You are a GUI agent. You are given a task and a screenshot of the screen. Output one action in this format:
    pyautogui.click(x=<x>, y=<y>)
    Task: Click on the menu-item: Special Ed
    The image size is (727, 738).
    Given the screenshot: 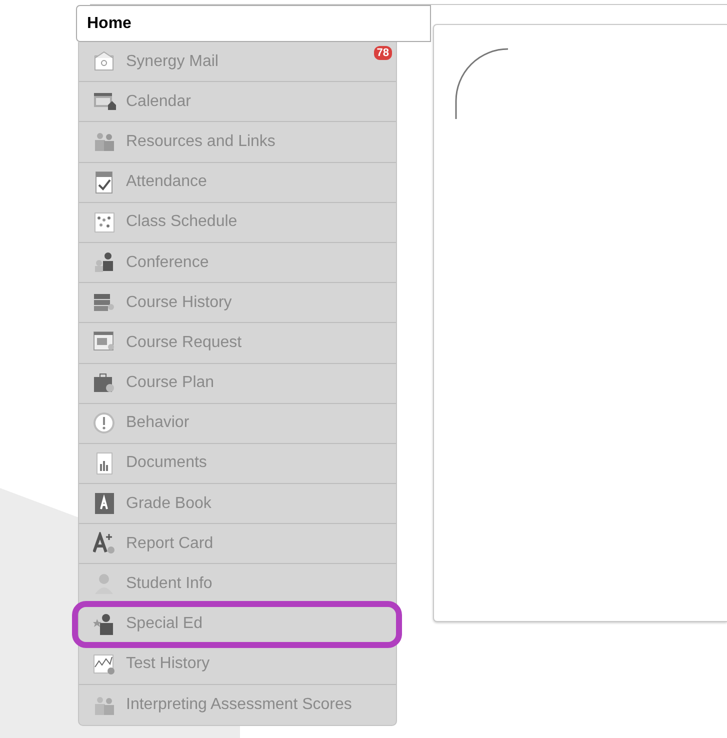 What is the action you would take?
    pyautogui.click(x=237, y=624)
    